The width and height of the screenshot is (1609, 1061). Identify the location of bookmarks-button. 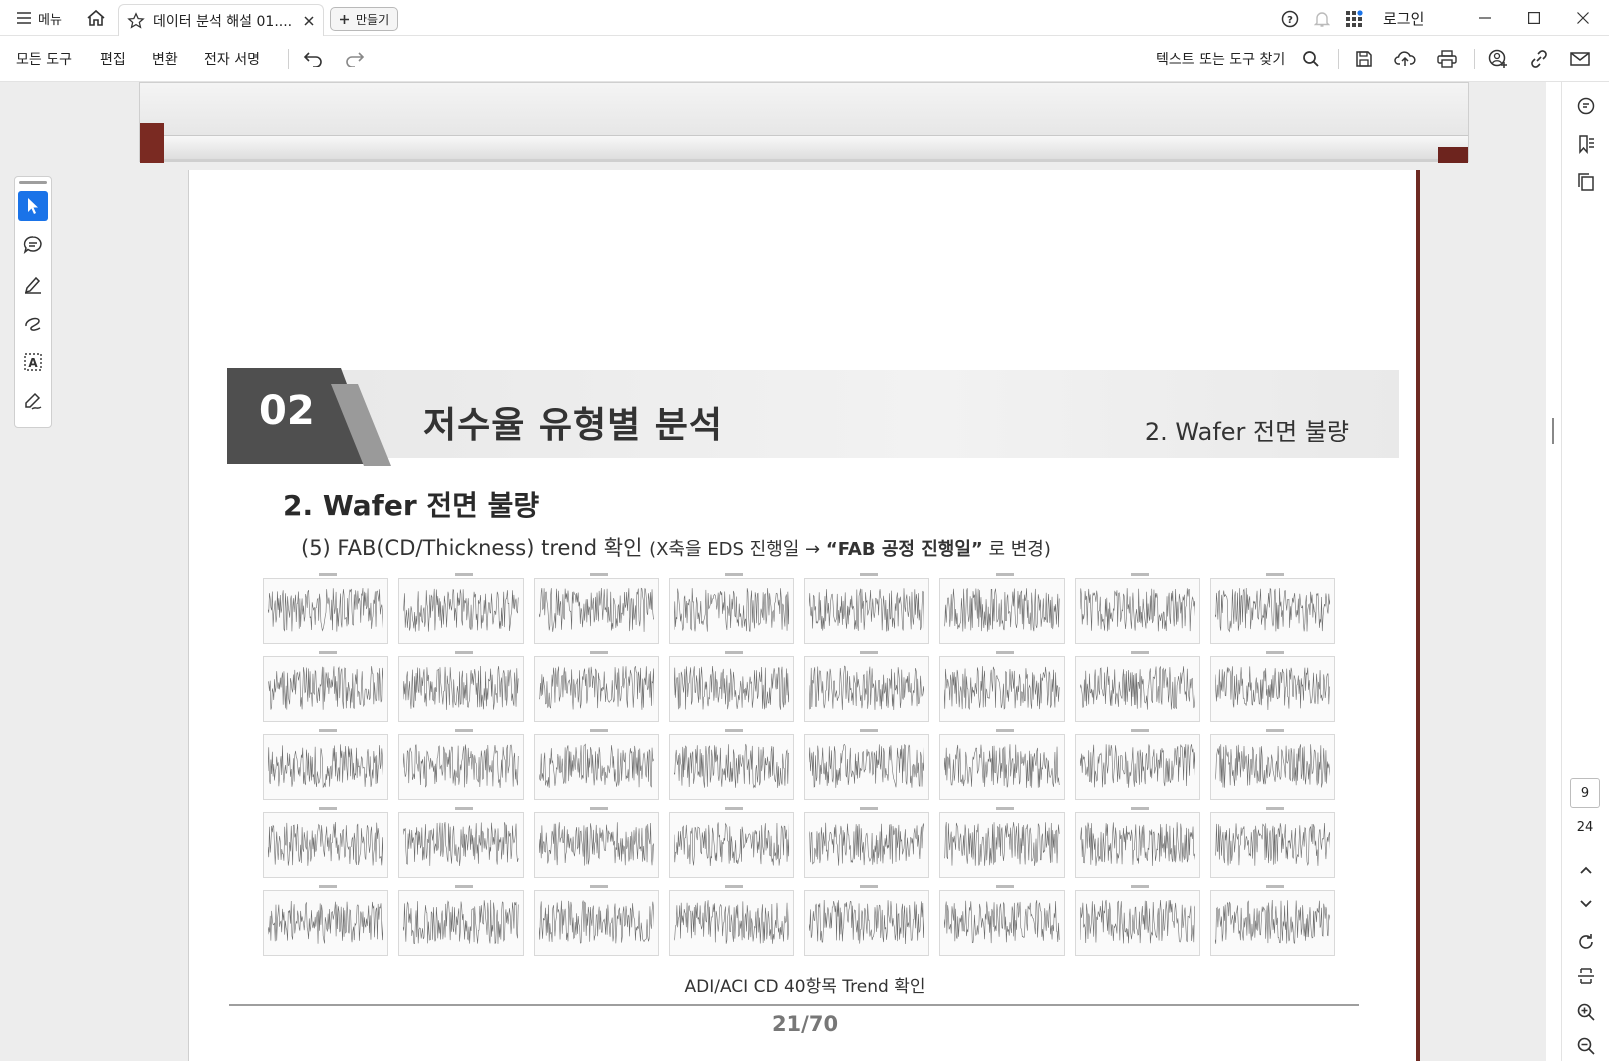
(1586, 144).